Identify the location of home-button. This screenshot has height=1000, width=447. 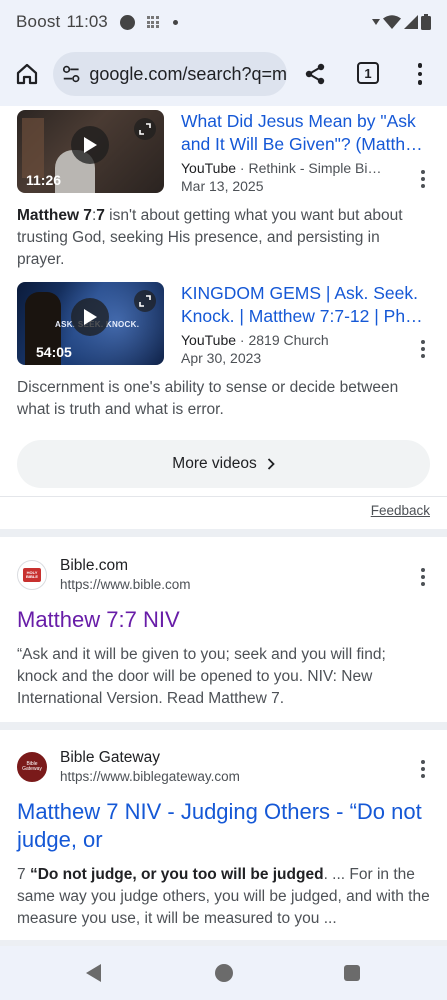
(27, 74).